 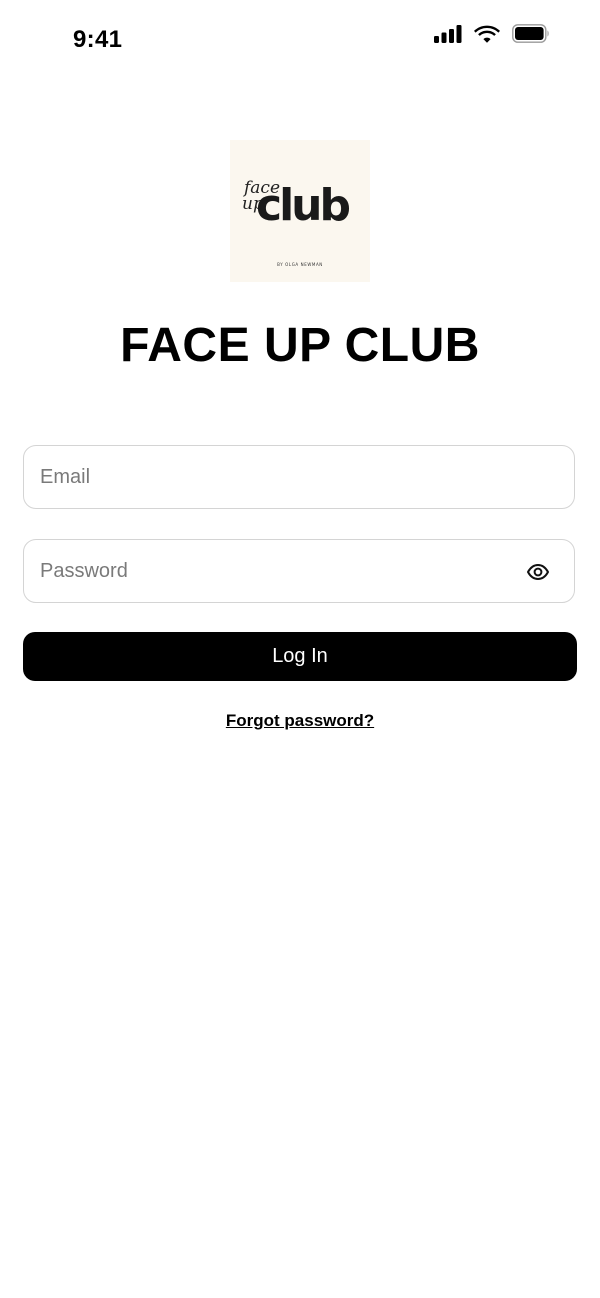 I want to click on forgot-password-link: Forgot password?, so click(x=300, y=721).